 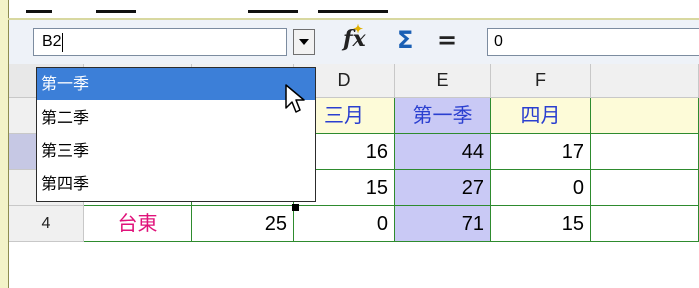 What do you see at coordinates (645, 81) in the screenshot?
I see `column-header-g` at bounding box center [645, 81].